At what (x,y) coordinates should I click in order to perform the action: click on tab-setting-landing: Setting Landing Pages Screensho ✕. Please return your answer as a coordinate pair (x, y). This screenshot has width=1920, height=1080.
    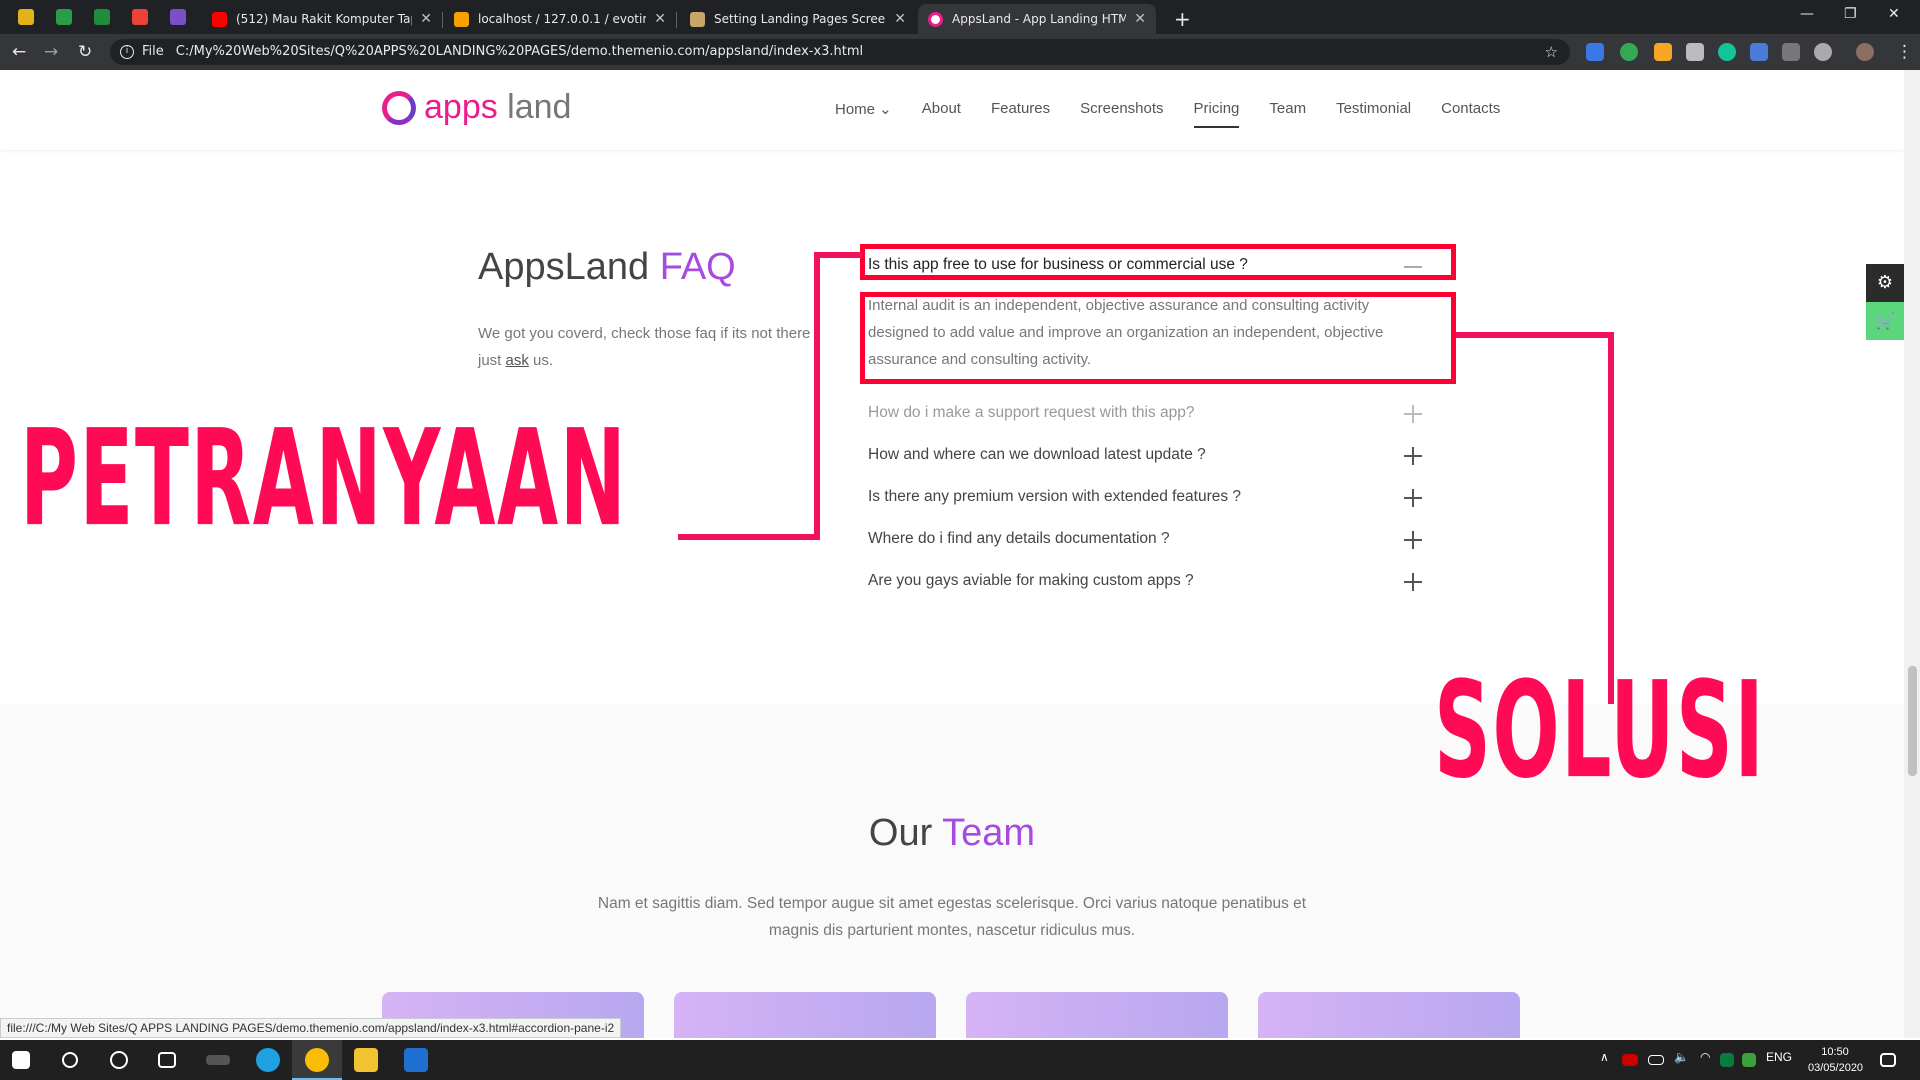
    Looking at the image, I should click on (798, 19).